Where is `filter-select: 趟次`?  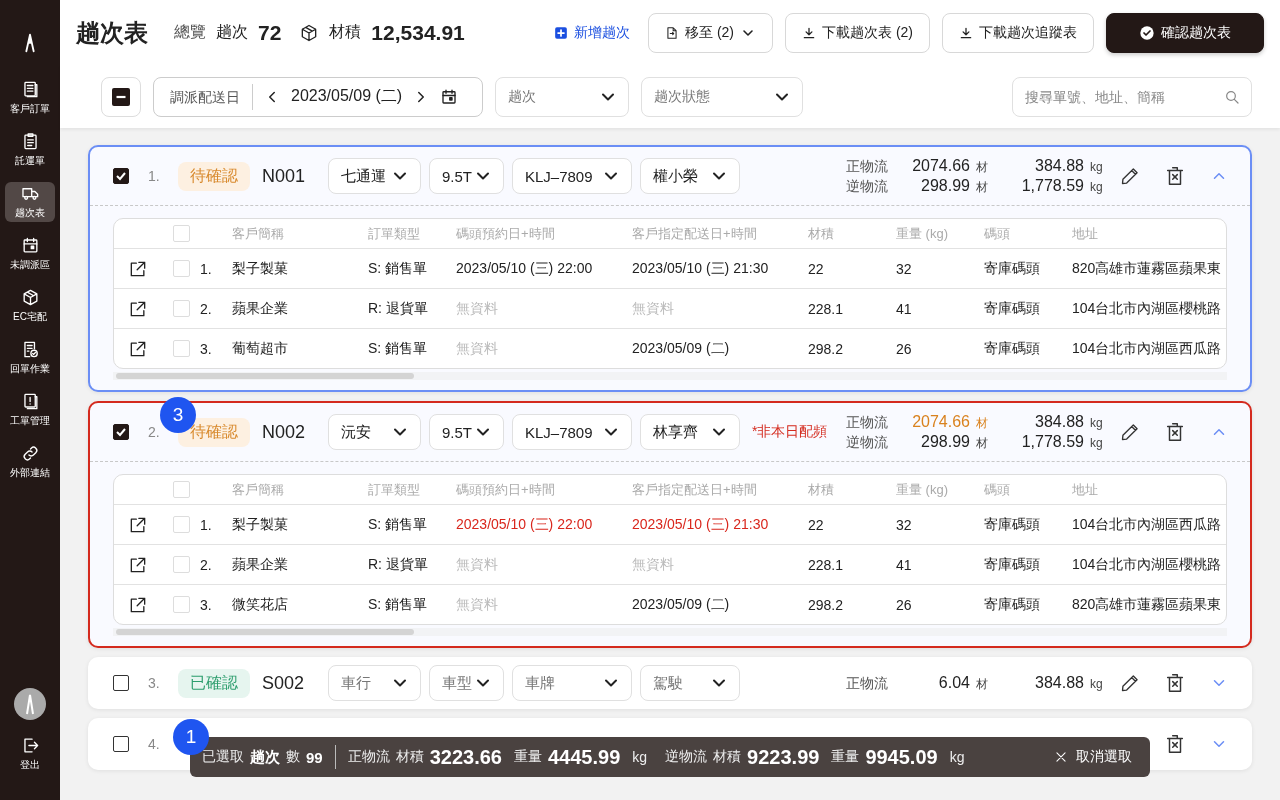 filter-select: 趟次 is located at coordinates (562, 96).